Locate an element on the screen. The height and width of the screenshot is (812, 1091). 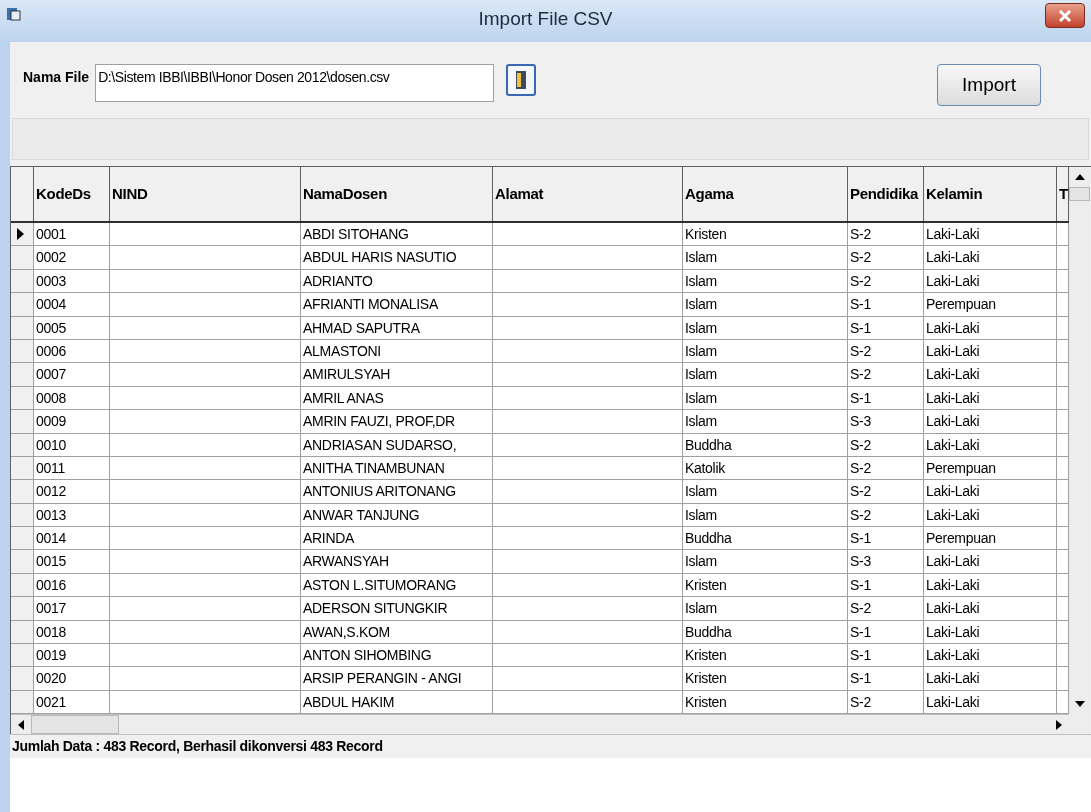
table-cell: 0008 is located at coordinates (72, 398).